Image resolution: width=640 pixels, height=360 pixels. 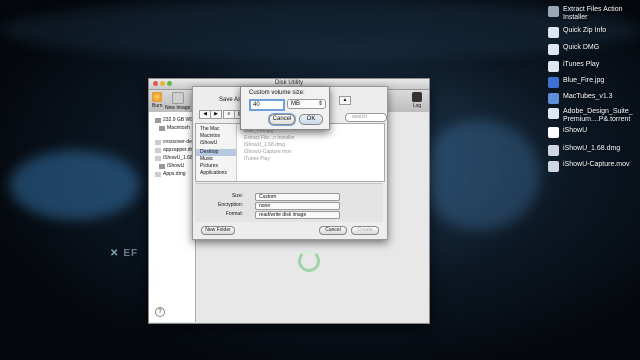 What do you see at coordinates (365, 230) in the screenshot?
I see `create-button: Create` at bounding box center [365, 230].